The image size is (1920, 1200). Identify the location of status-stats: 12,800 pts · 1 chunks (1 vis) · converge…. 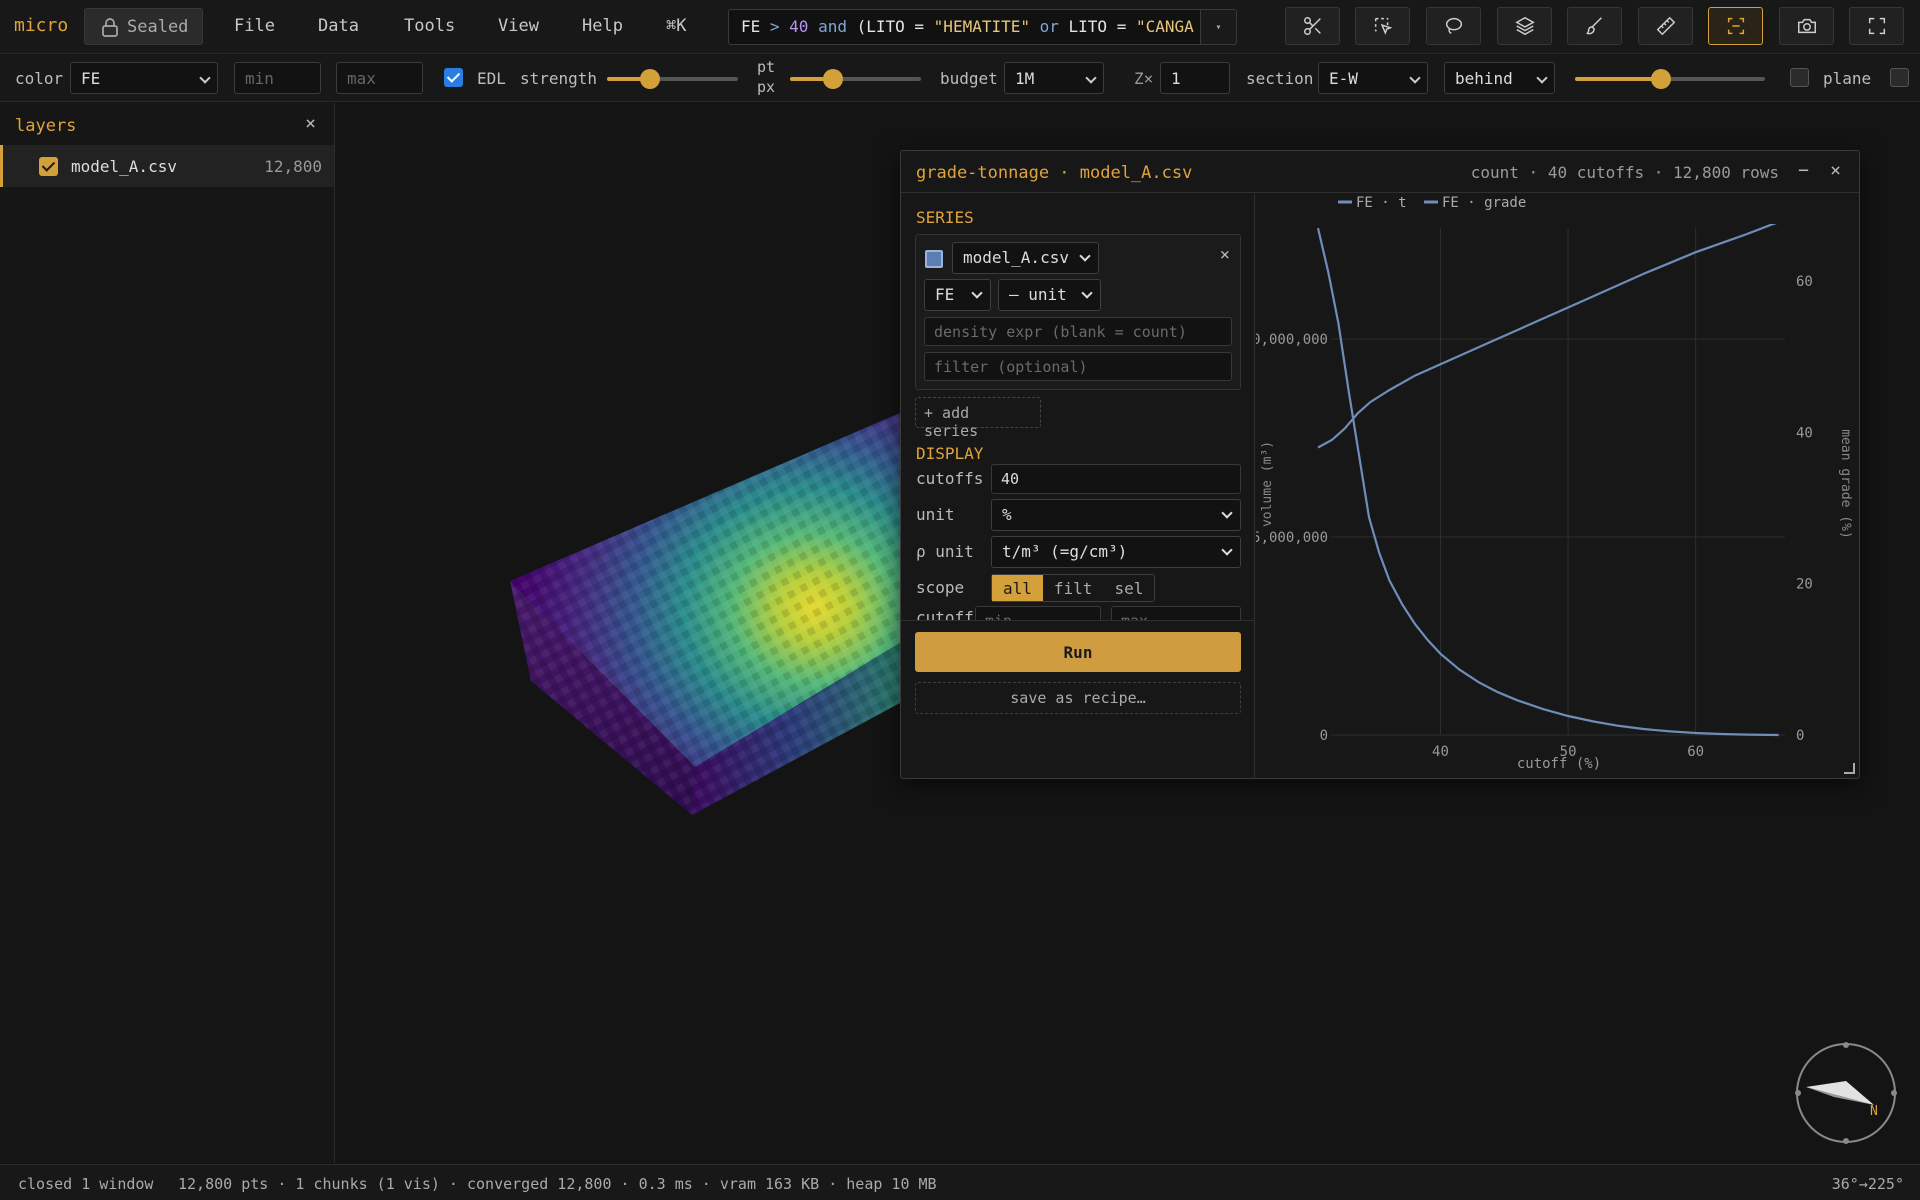
(557, 1184).